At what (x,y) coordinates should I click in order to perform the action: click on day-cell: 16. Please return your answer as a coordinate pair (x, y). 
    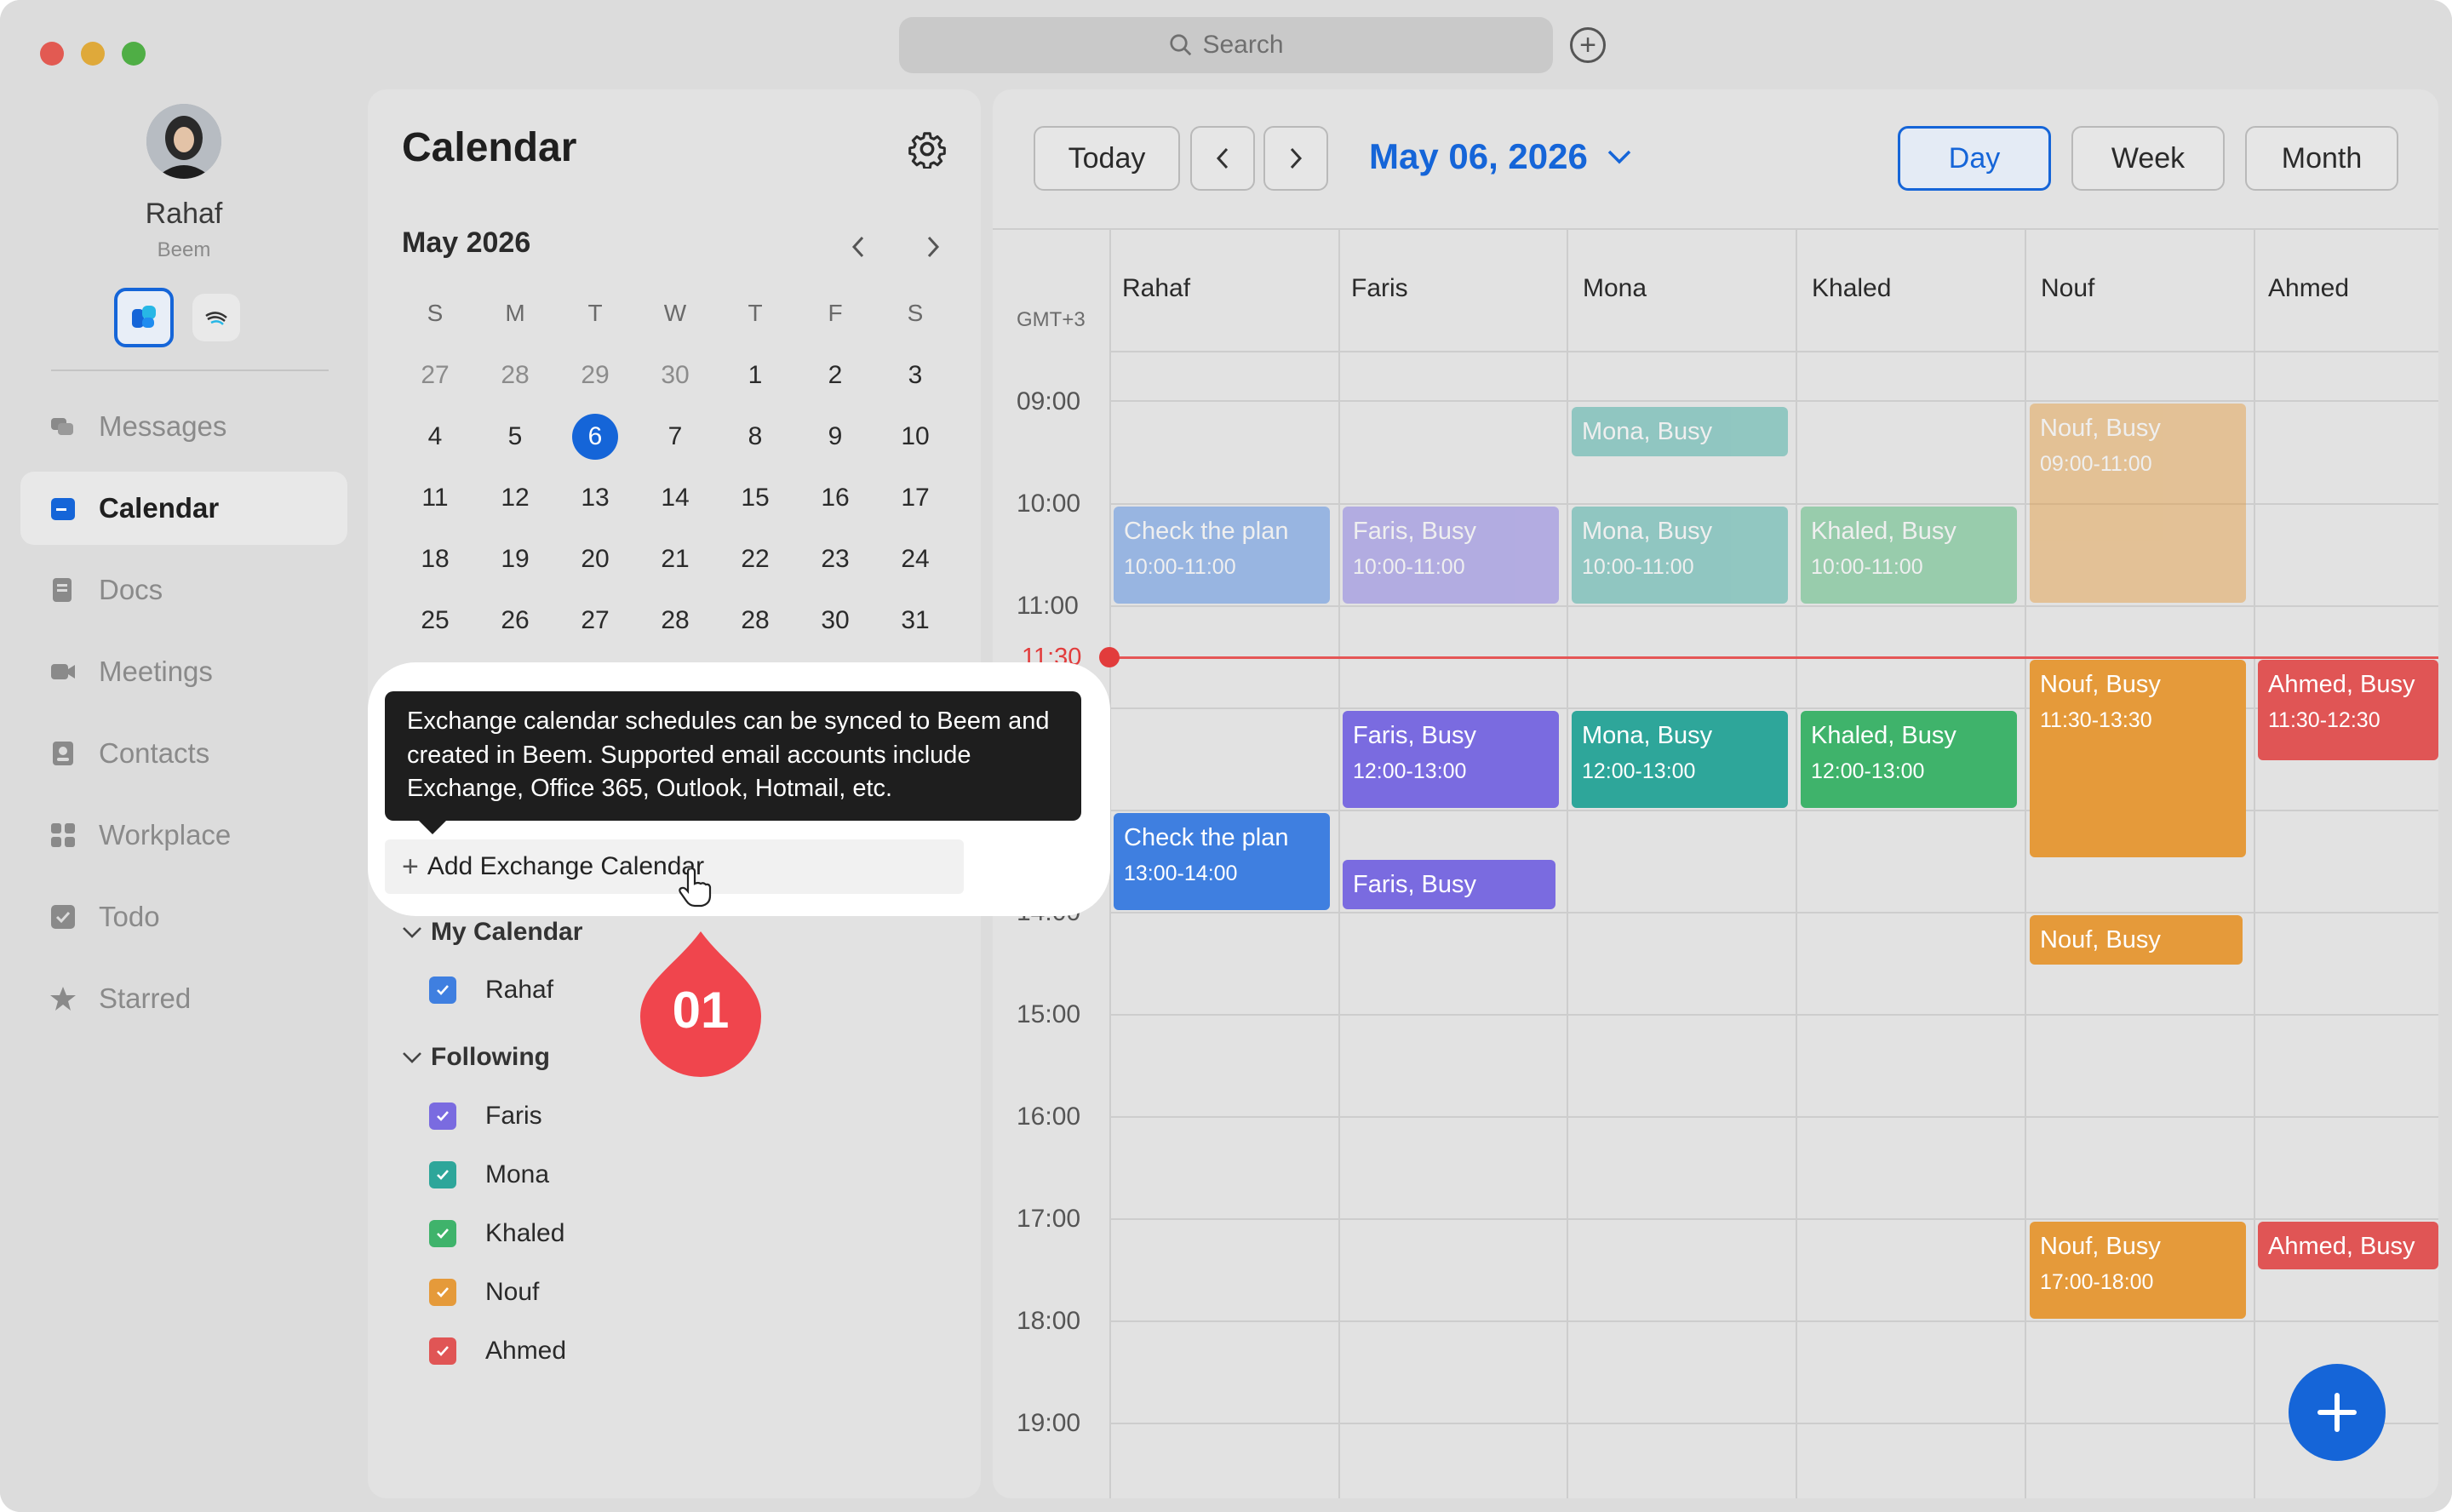
    Looking at the image, I should click on (835, 498).